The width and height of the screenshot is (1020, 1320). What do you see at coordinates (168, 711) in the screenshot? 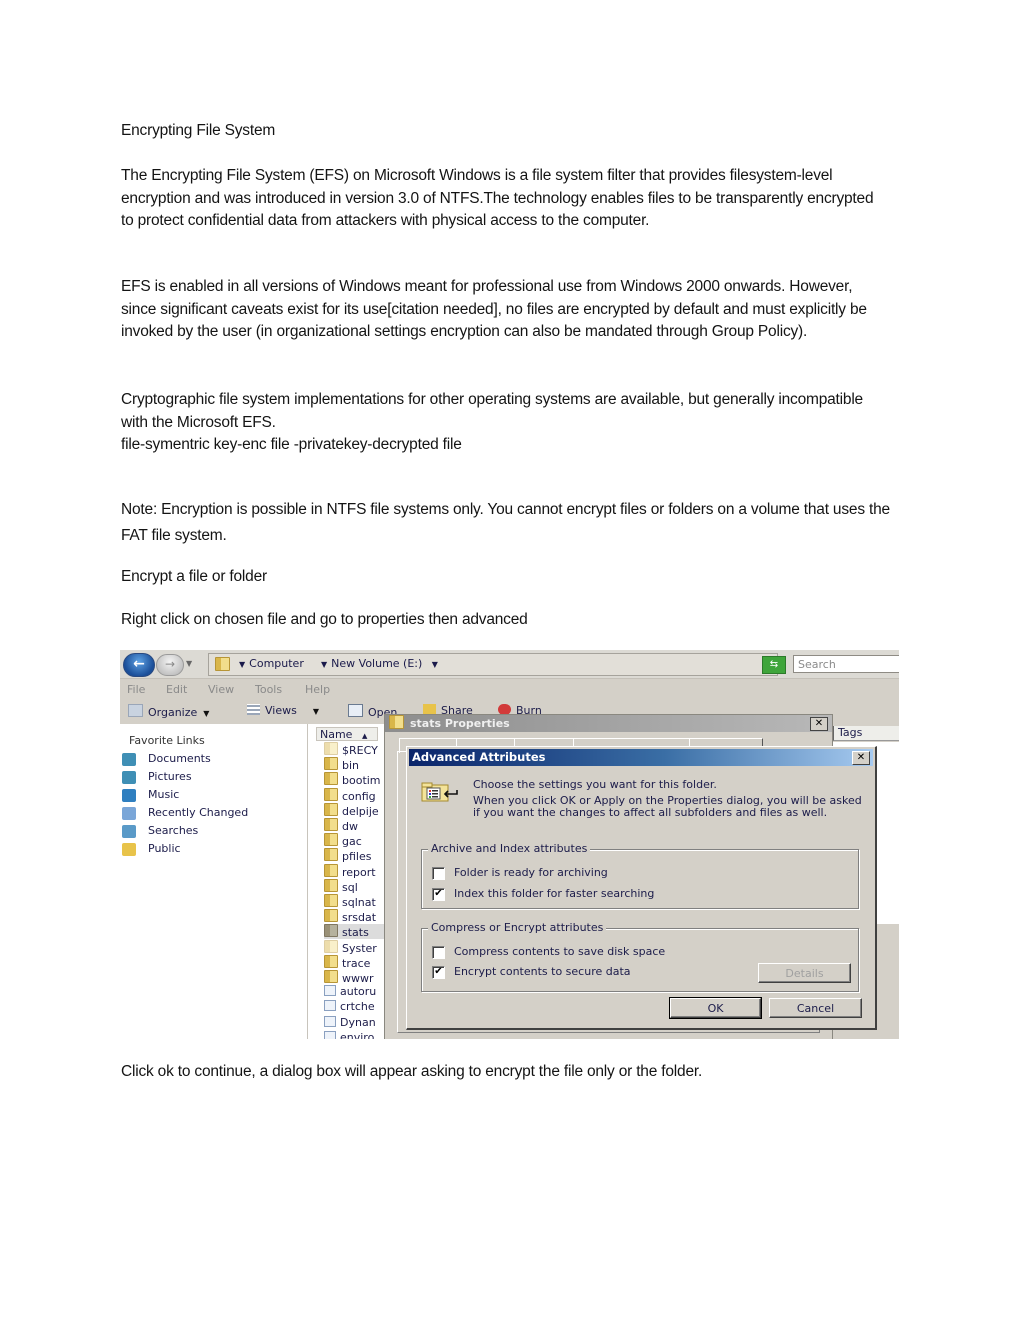
I see `organize-button: Organize ▼` at bounding box center [168, 711].